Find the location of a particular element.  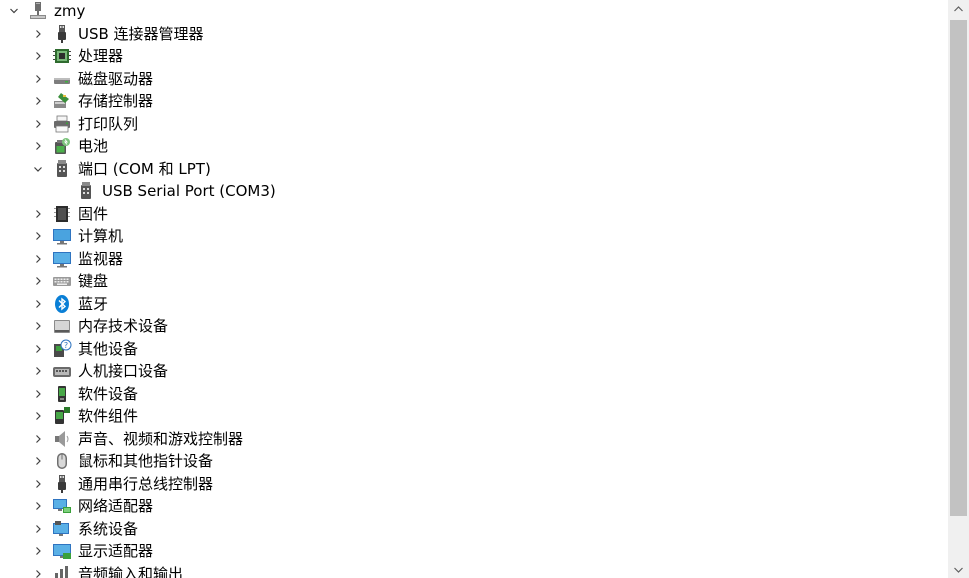

category-label: 通用串行总线控制器 is located at coordinates (146, 484).